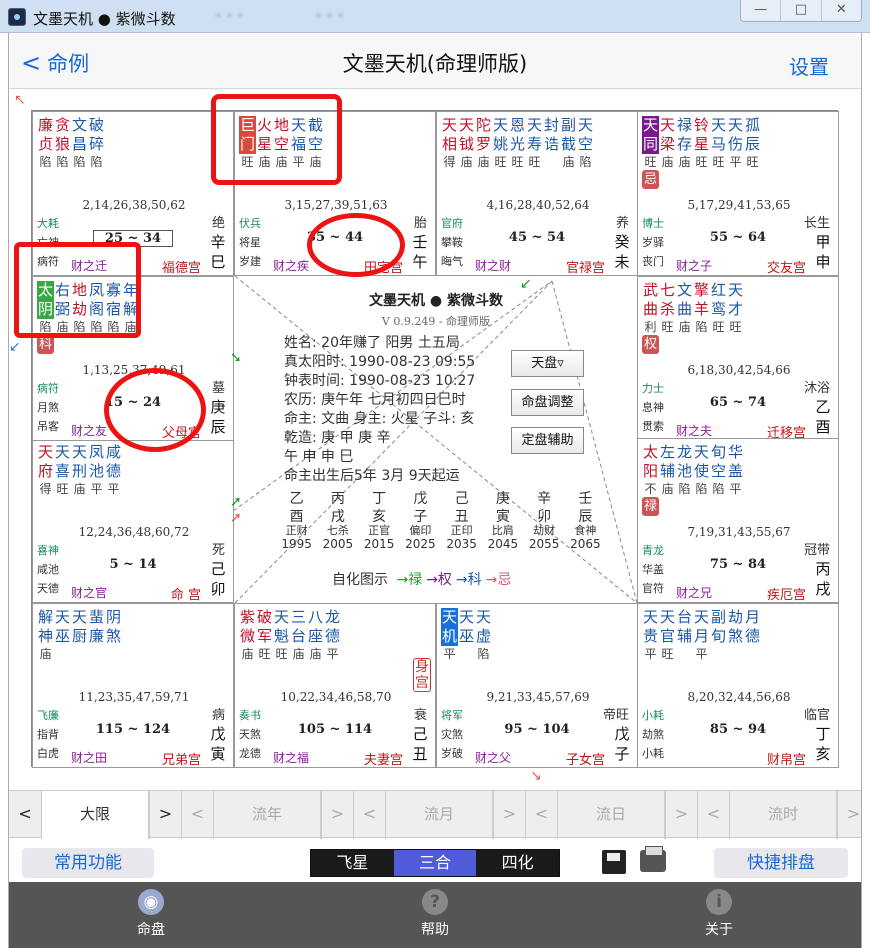 This screenshot has height=948, width=870. I want to click on tab-chart: ◉ 命盘, so click(151, 915).